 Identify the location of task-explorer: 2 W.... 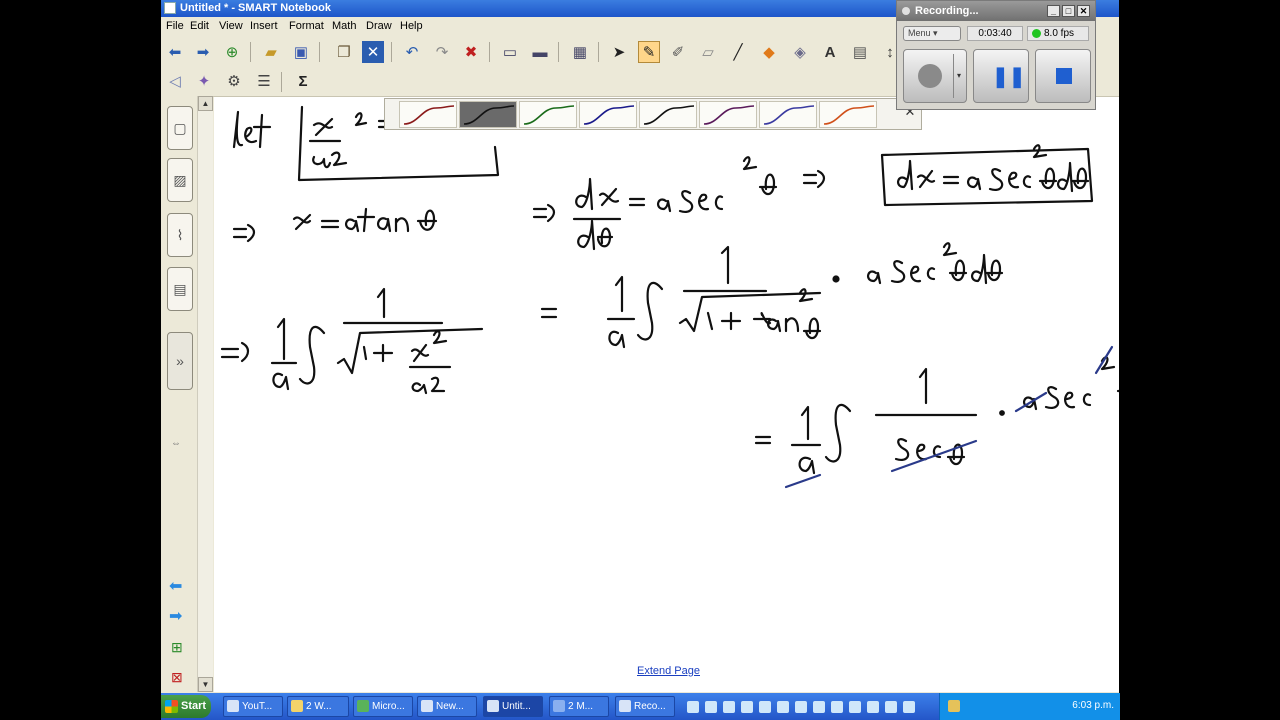
(318, 706).